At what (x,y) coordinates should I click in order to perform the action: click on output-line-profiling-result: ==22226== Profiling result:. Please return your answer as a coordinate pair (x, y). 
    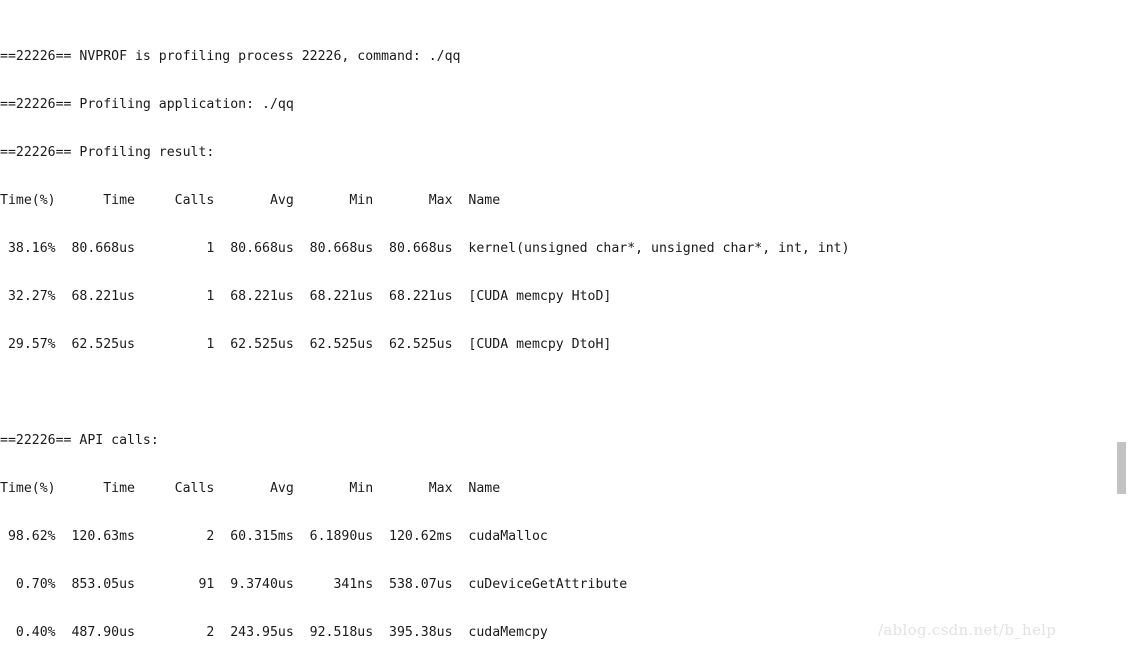
    Looking at the image, I should click on (107, 152).